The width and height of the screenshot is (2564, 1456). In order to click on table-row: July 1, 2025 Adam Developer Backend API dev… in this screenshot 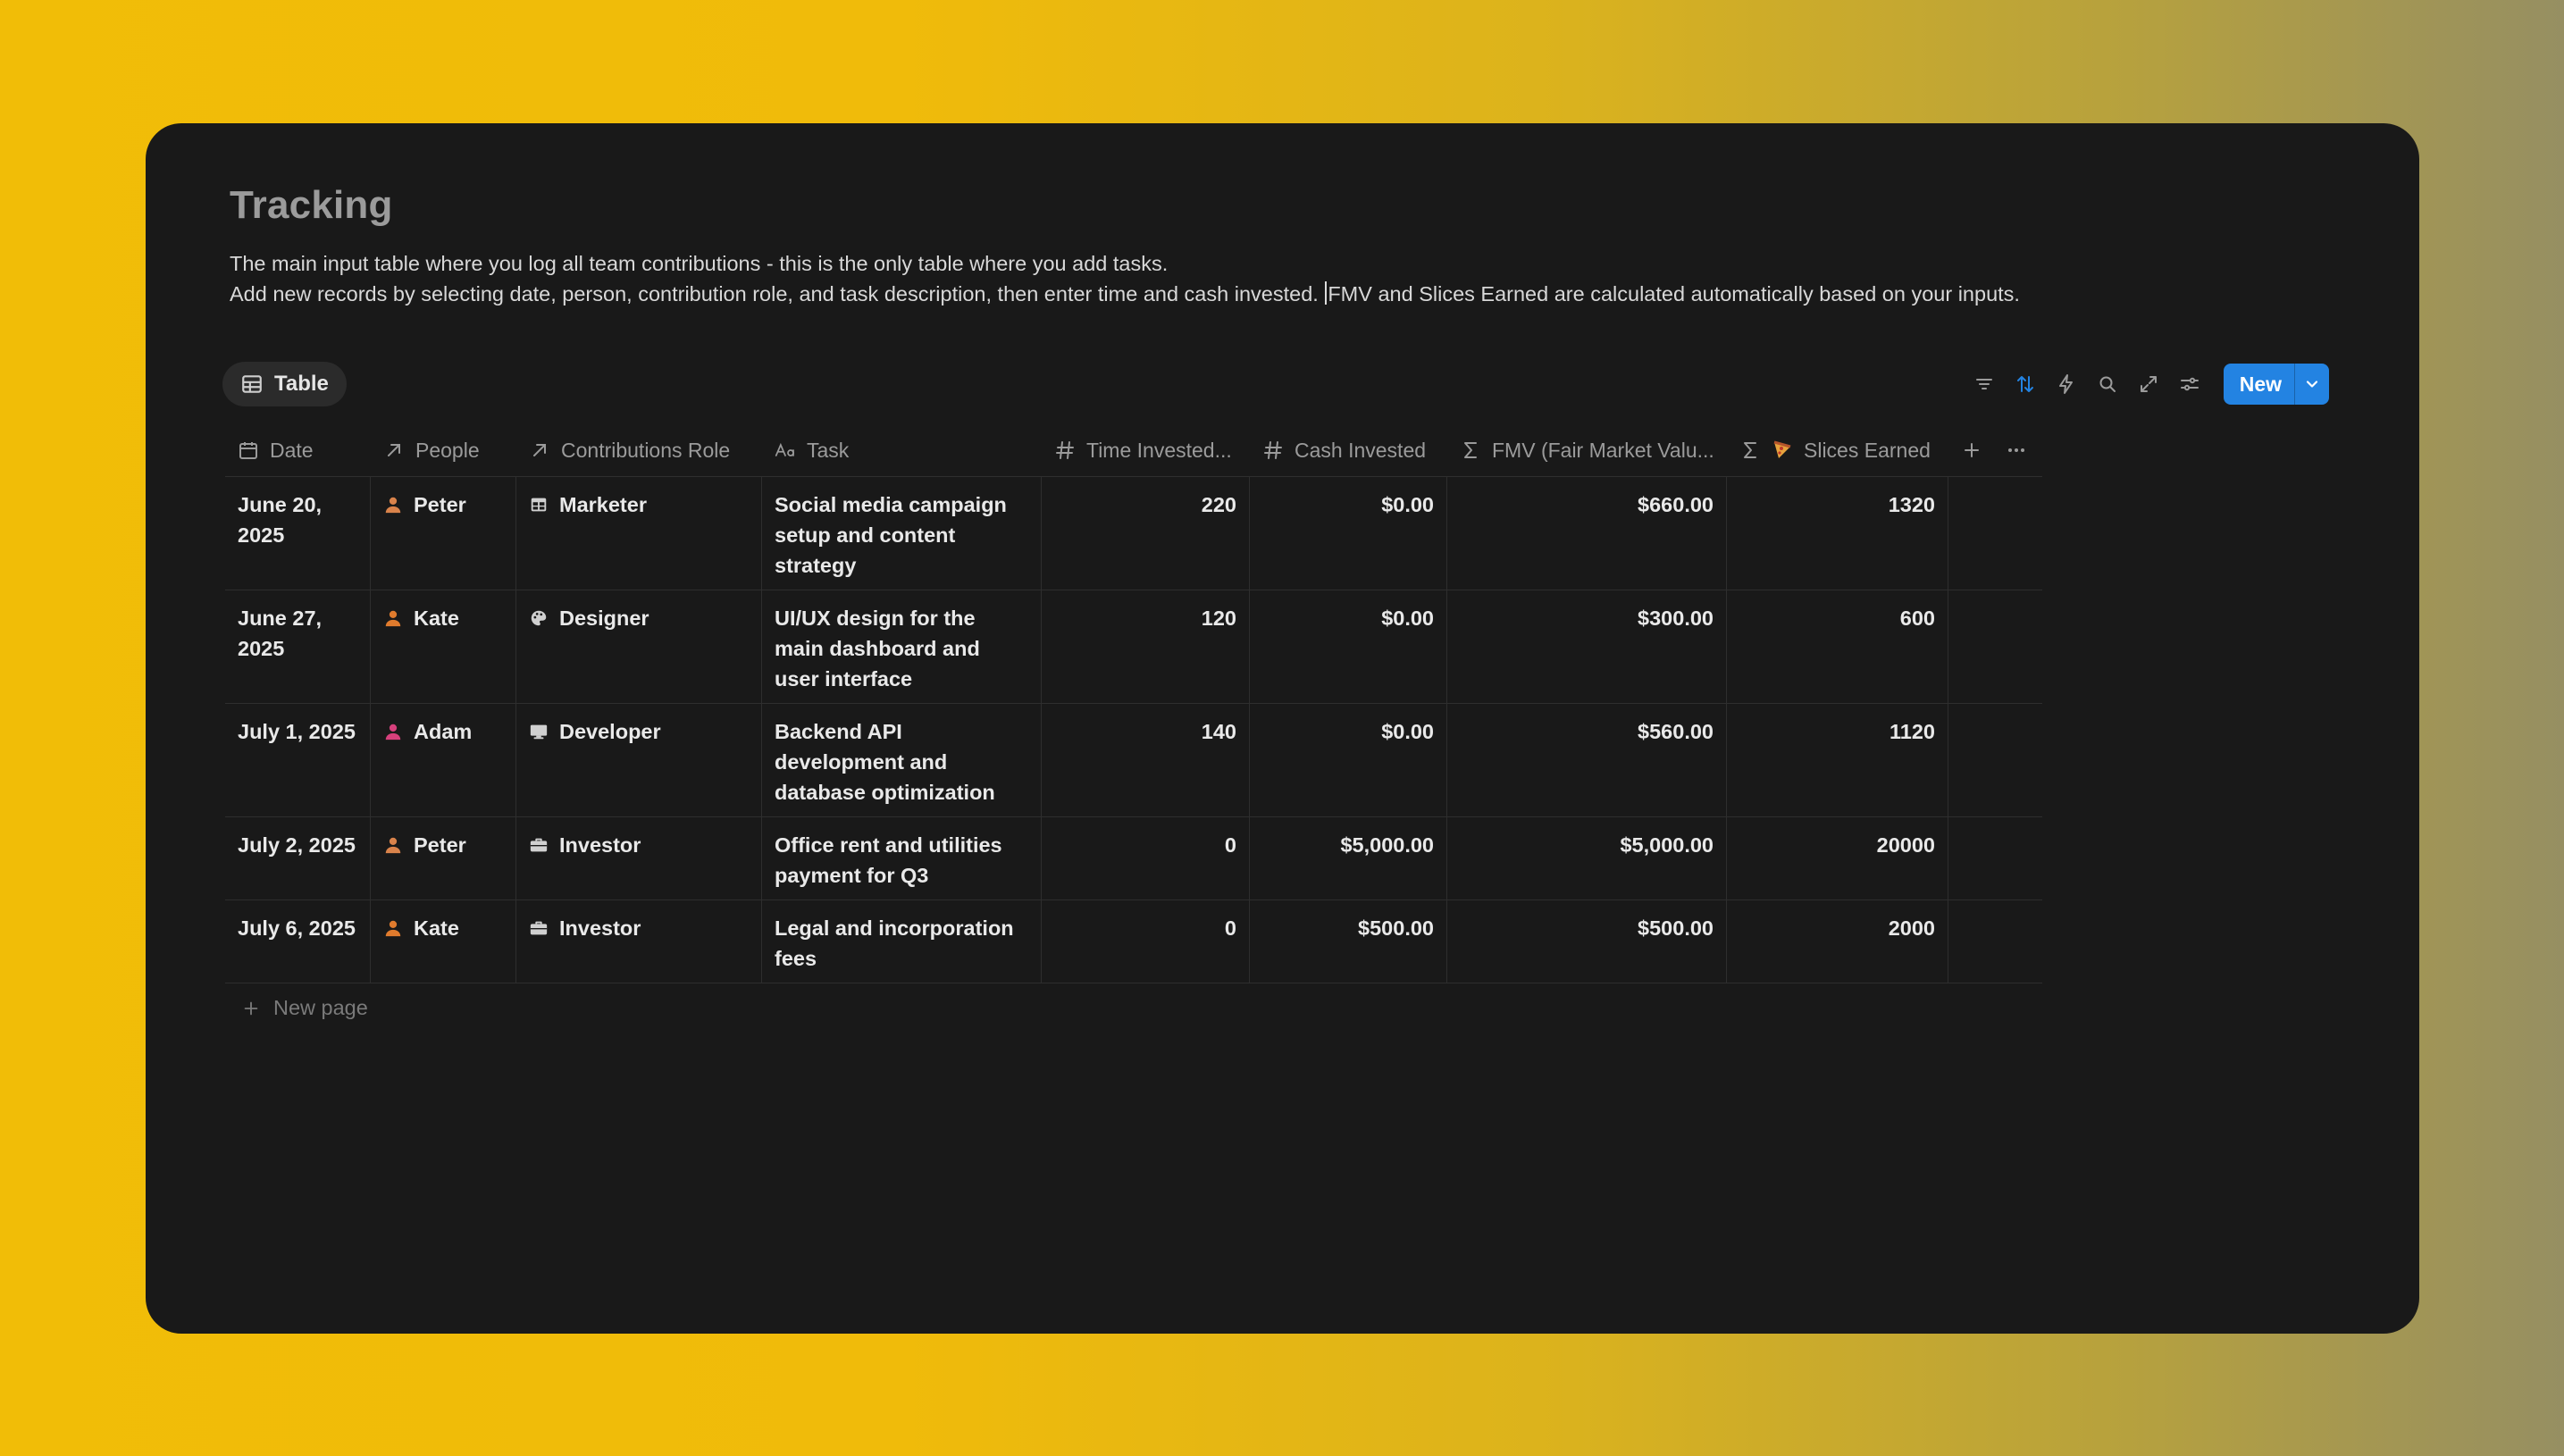, I will do `click(1133, 760)`.